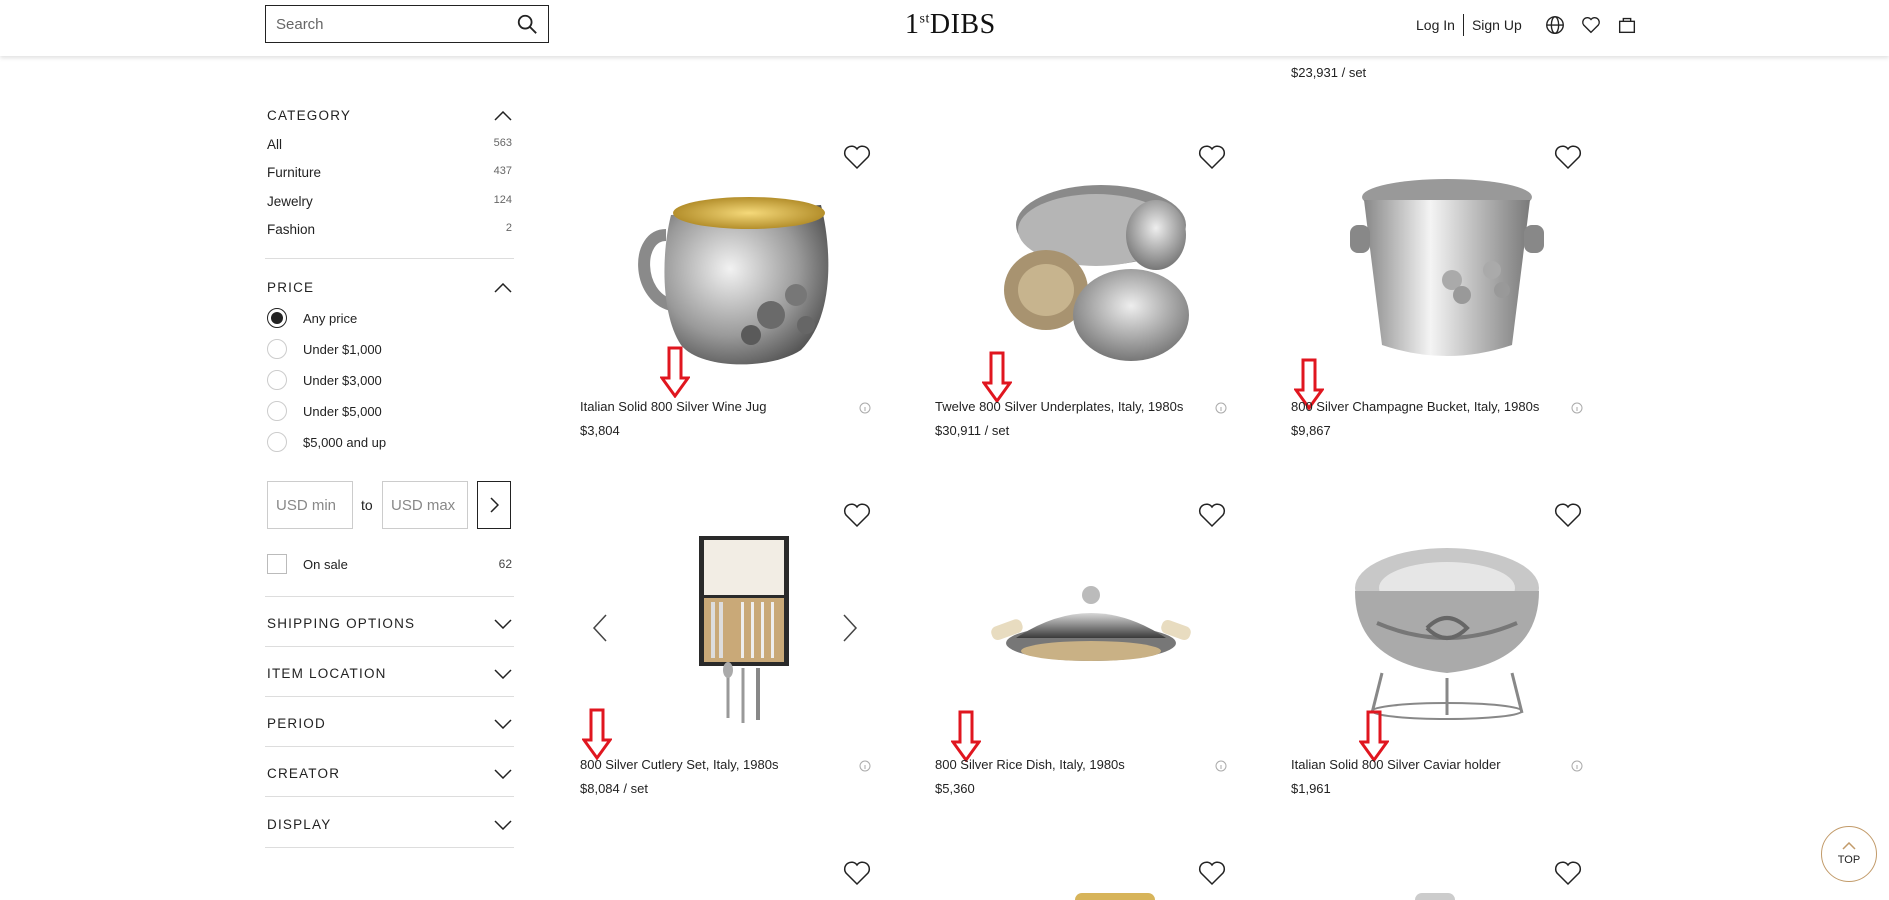  What do you see at coordinates (389, 723) in the screenshot?
I see `section-period: PERIOD` at bounding box center [389, 723].